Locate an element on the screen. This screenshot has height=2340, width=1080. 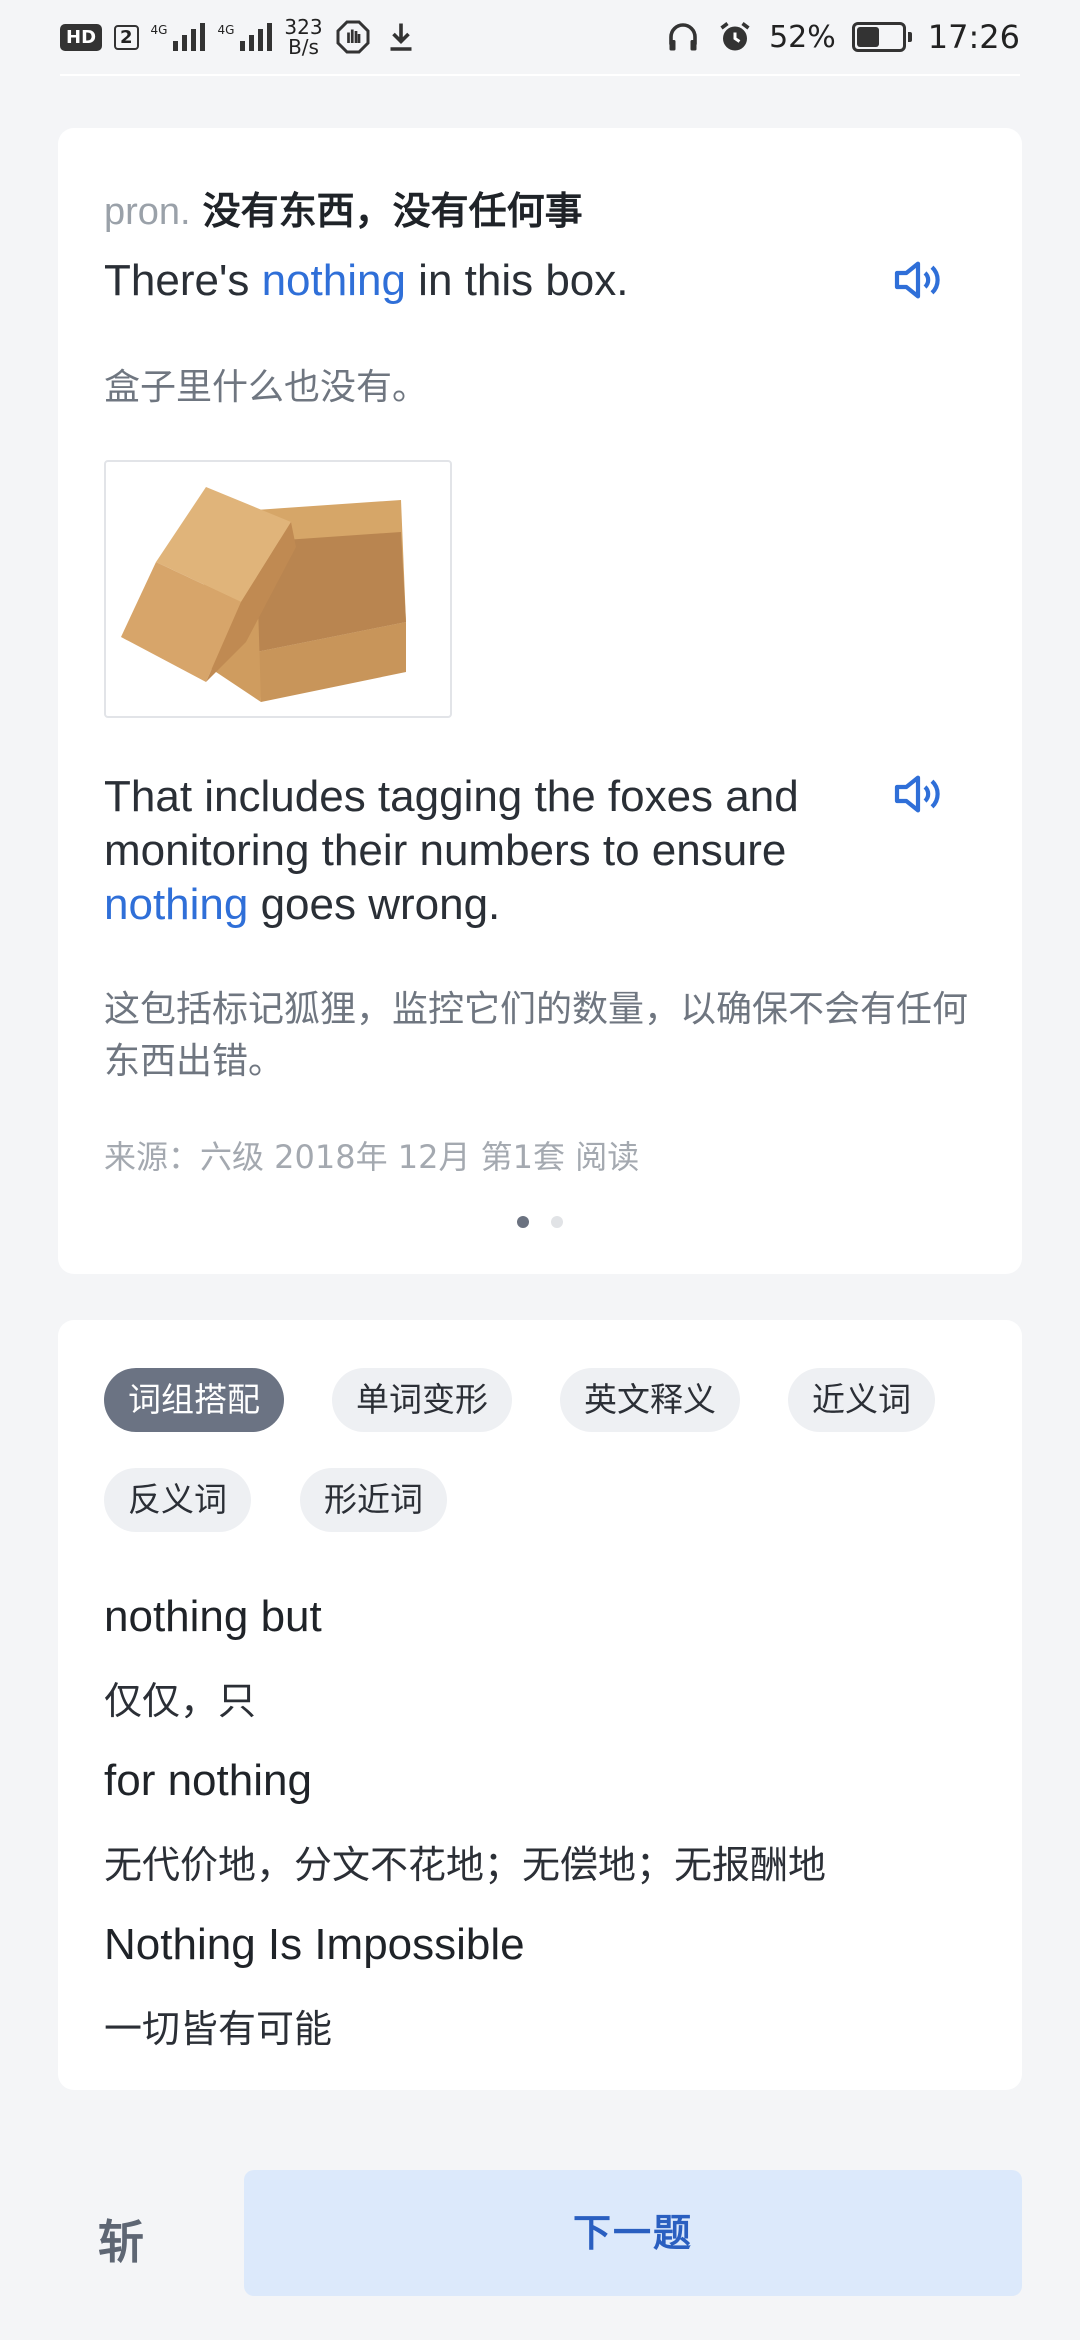
sim-2-icon: 2 is located at coordinates (126, 37).